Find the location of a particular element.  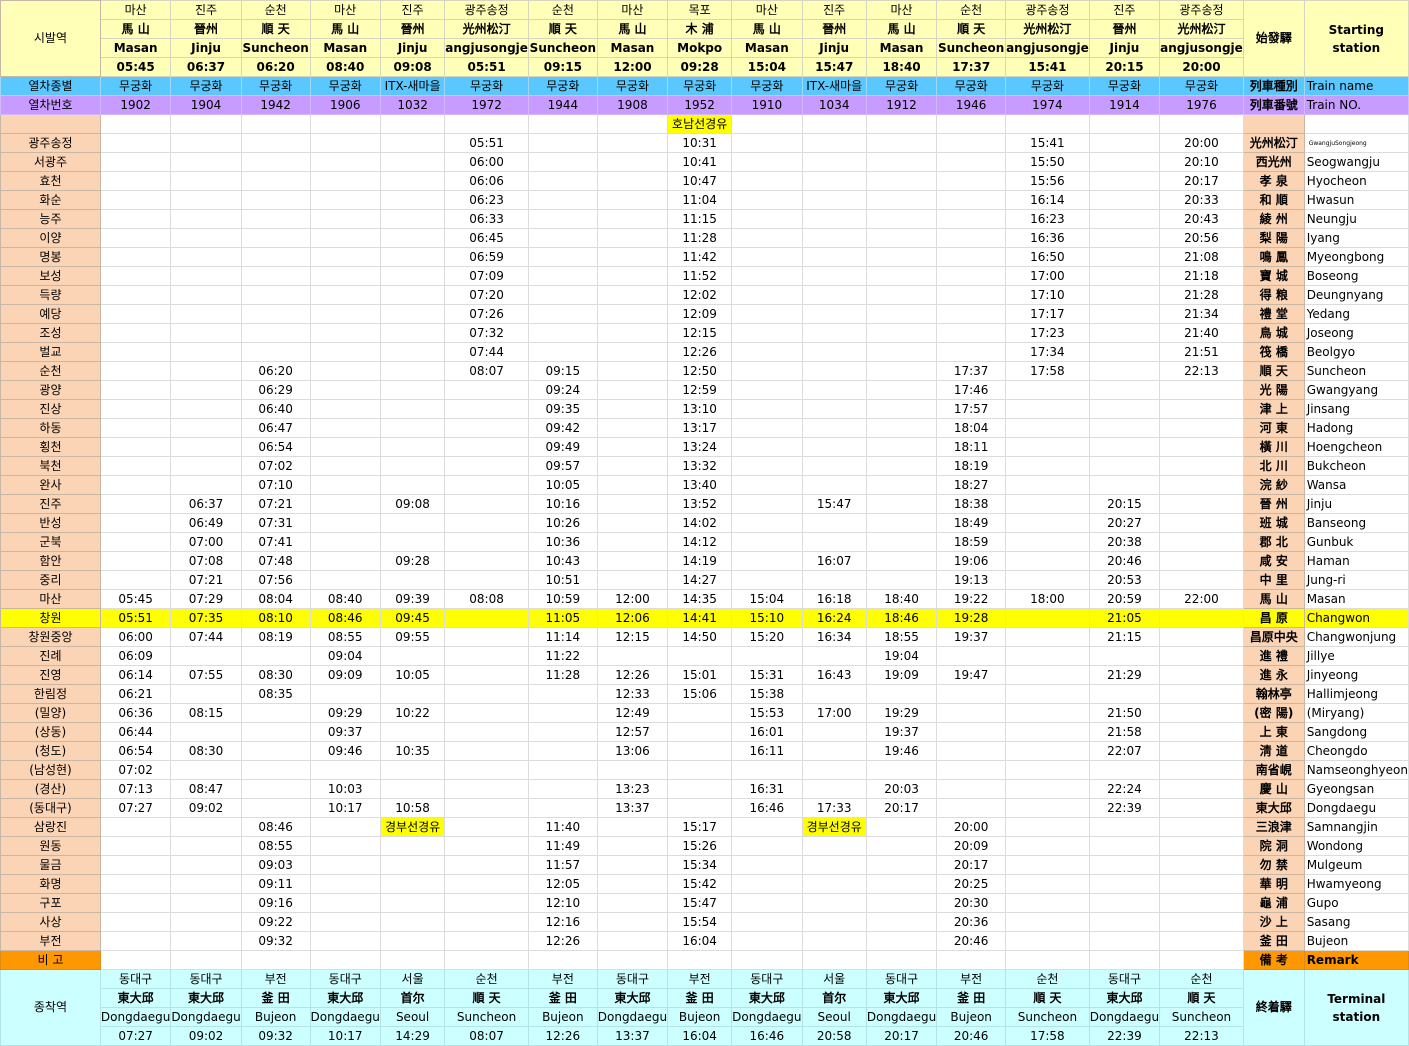

time-cell: 07:26 is located at coordinates (486, 314).